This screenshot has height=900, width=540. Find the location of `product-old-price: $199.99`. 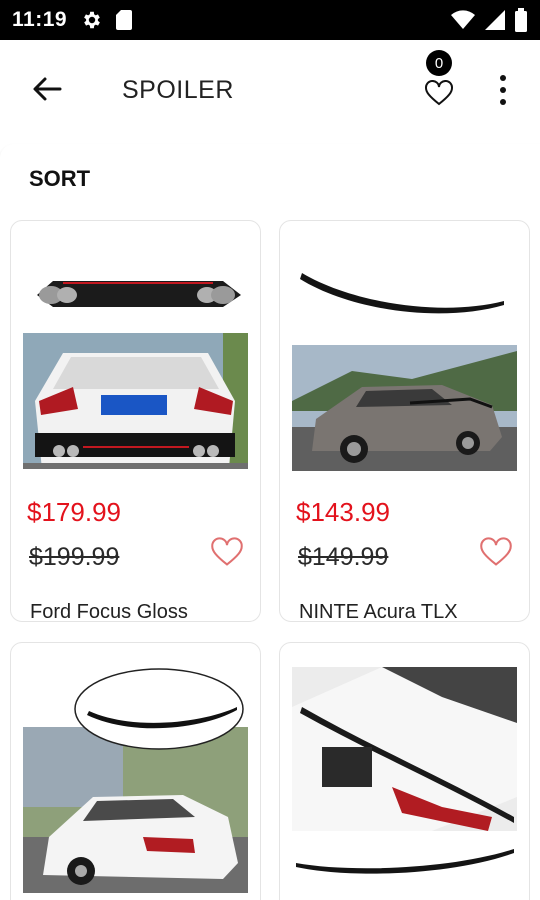

product-old-price: $199.99 is located at coordinates (74, 557).